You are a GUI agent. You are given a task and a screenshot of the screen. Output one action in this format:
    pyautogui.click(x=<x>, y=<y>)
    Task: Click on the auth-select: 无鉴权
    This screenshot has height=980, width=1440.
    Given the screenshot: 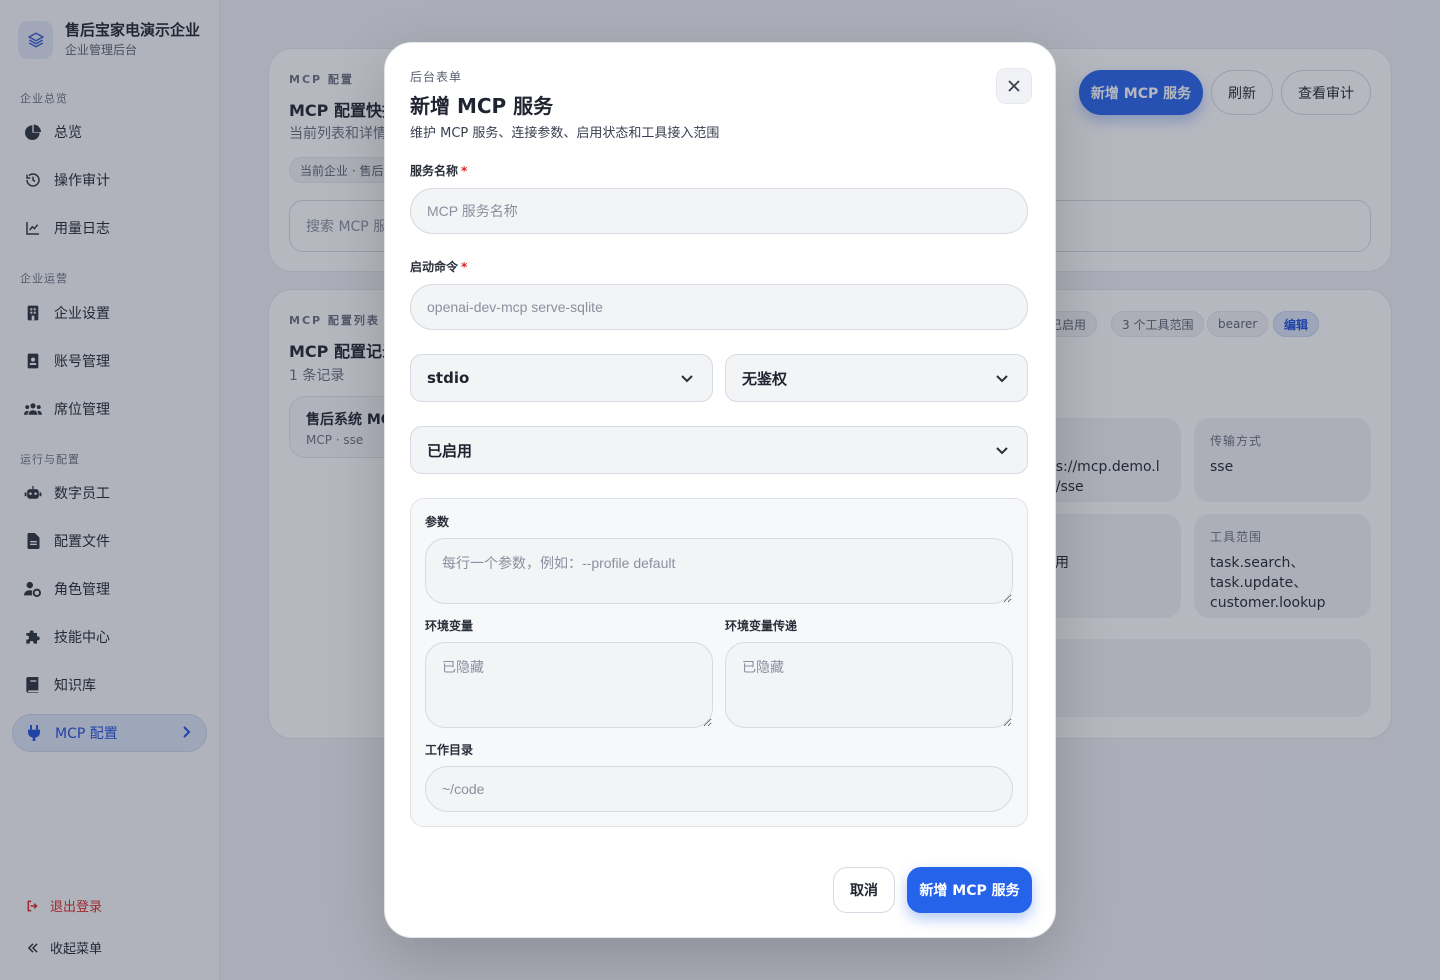 What is the action you would take?
    pyautogui.click(x=876, y=378)
    